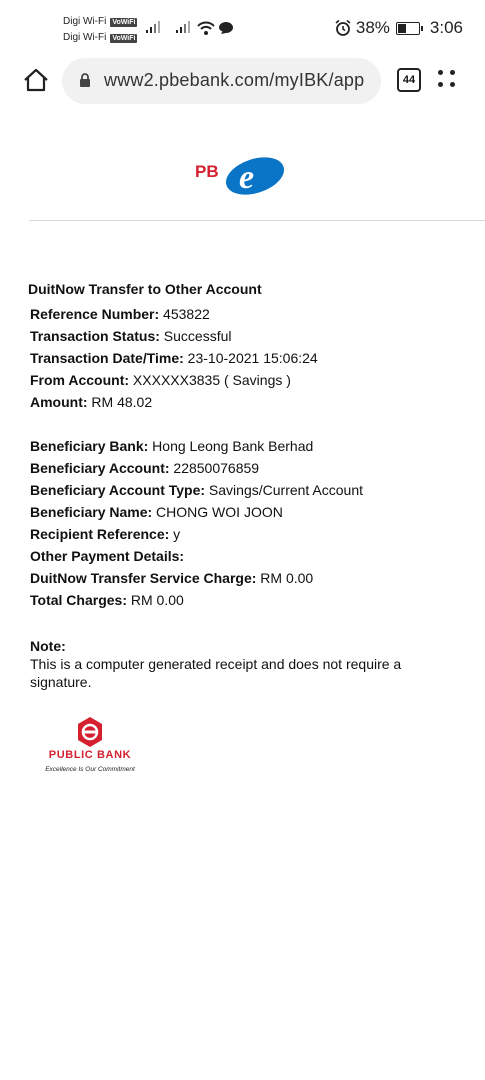 The height and width of the screenshot is (1080, 485). What do you see at coordinates (234, 80) in the screenshot?
I see `url-text: www2.pbebank.com/myIBK/app` at bounding box center [234, 80].